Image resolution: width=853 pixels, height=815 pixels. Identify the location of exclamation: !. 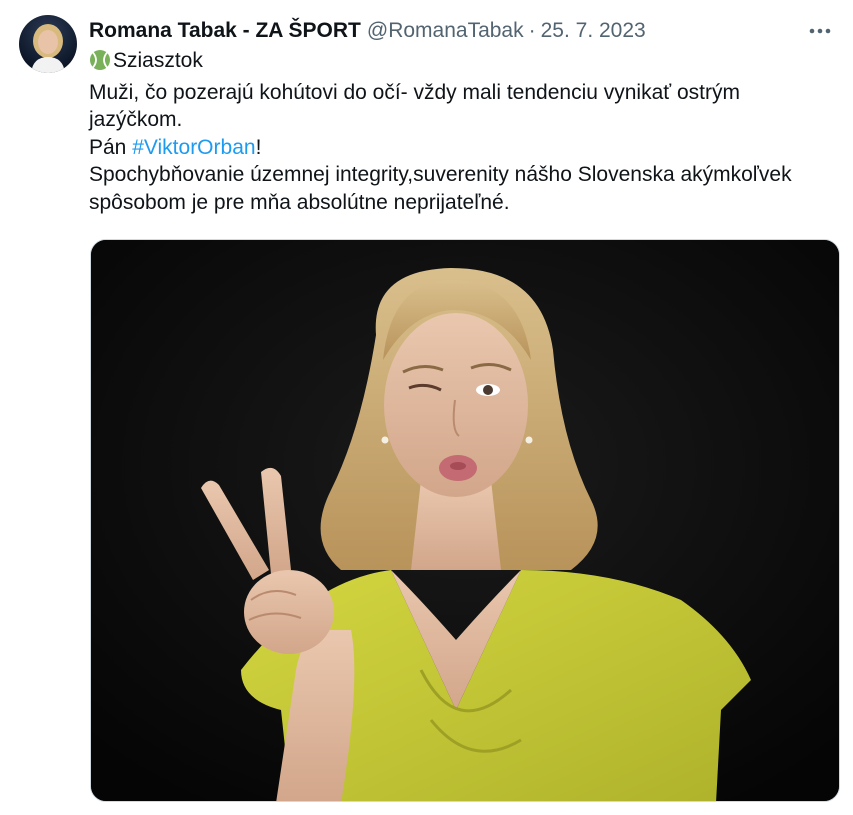
(258, 147).